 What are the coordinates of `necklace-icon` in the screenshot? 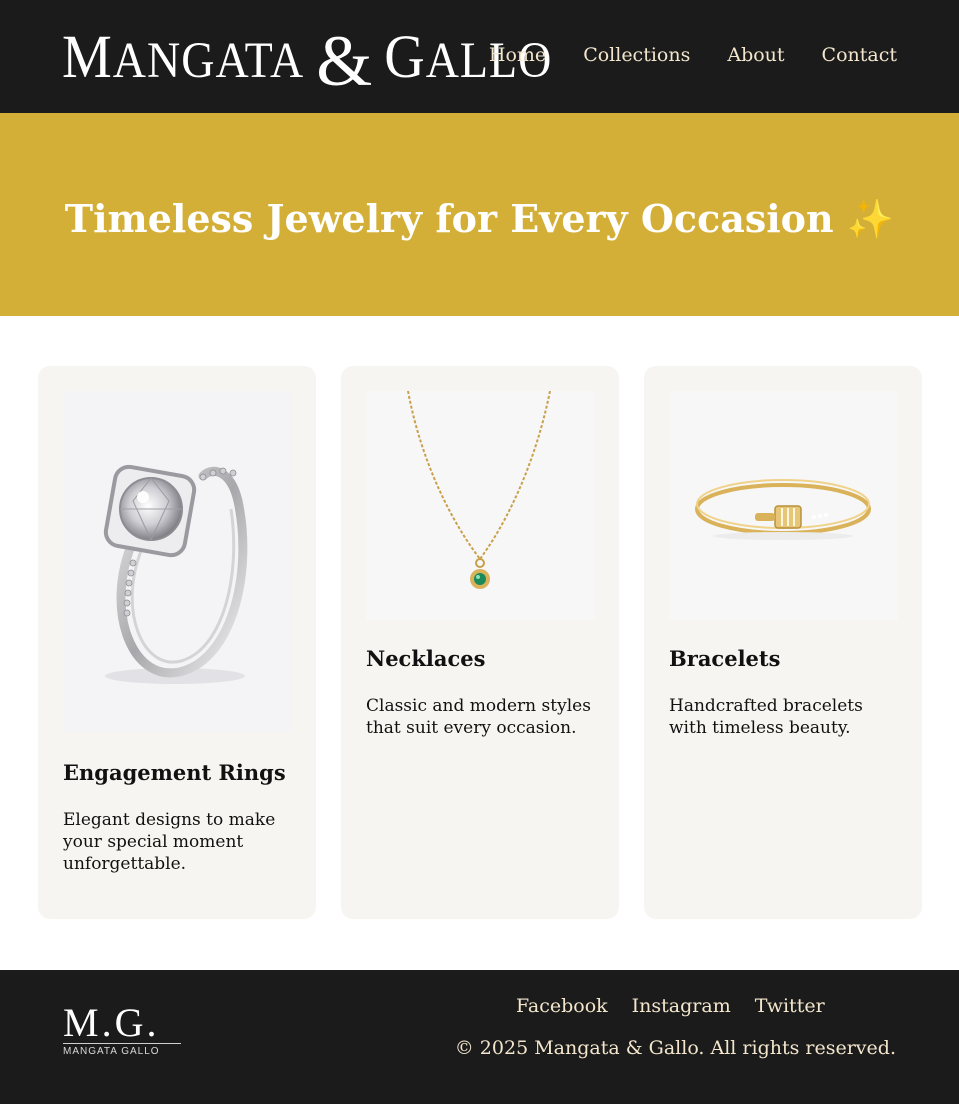 It's located at (479, 489).